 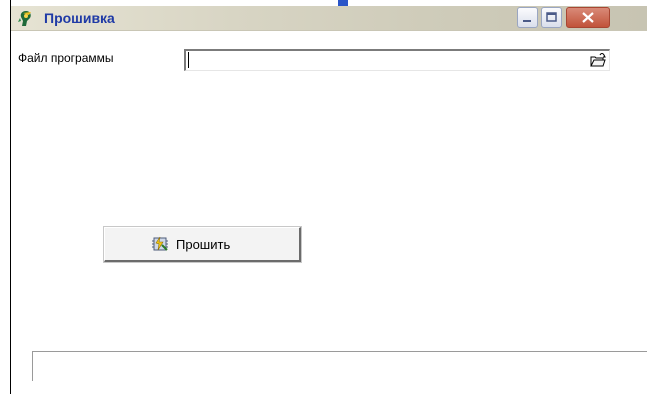 What do you see at coordinates (160, 244) in the screenshot?
I see `flash-chip-icon` at bounding box center [160, 244].